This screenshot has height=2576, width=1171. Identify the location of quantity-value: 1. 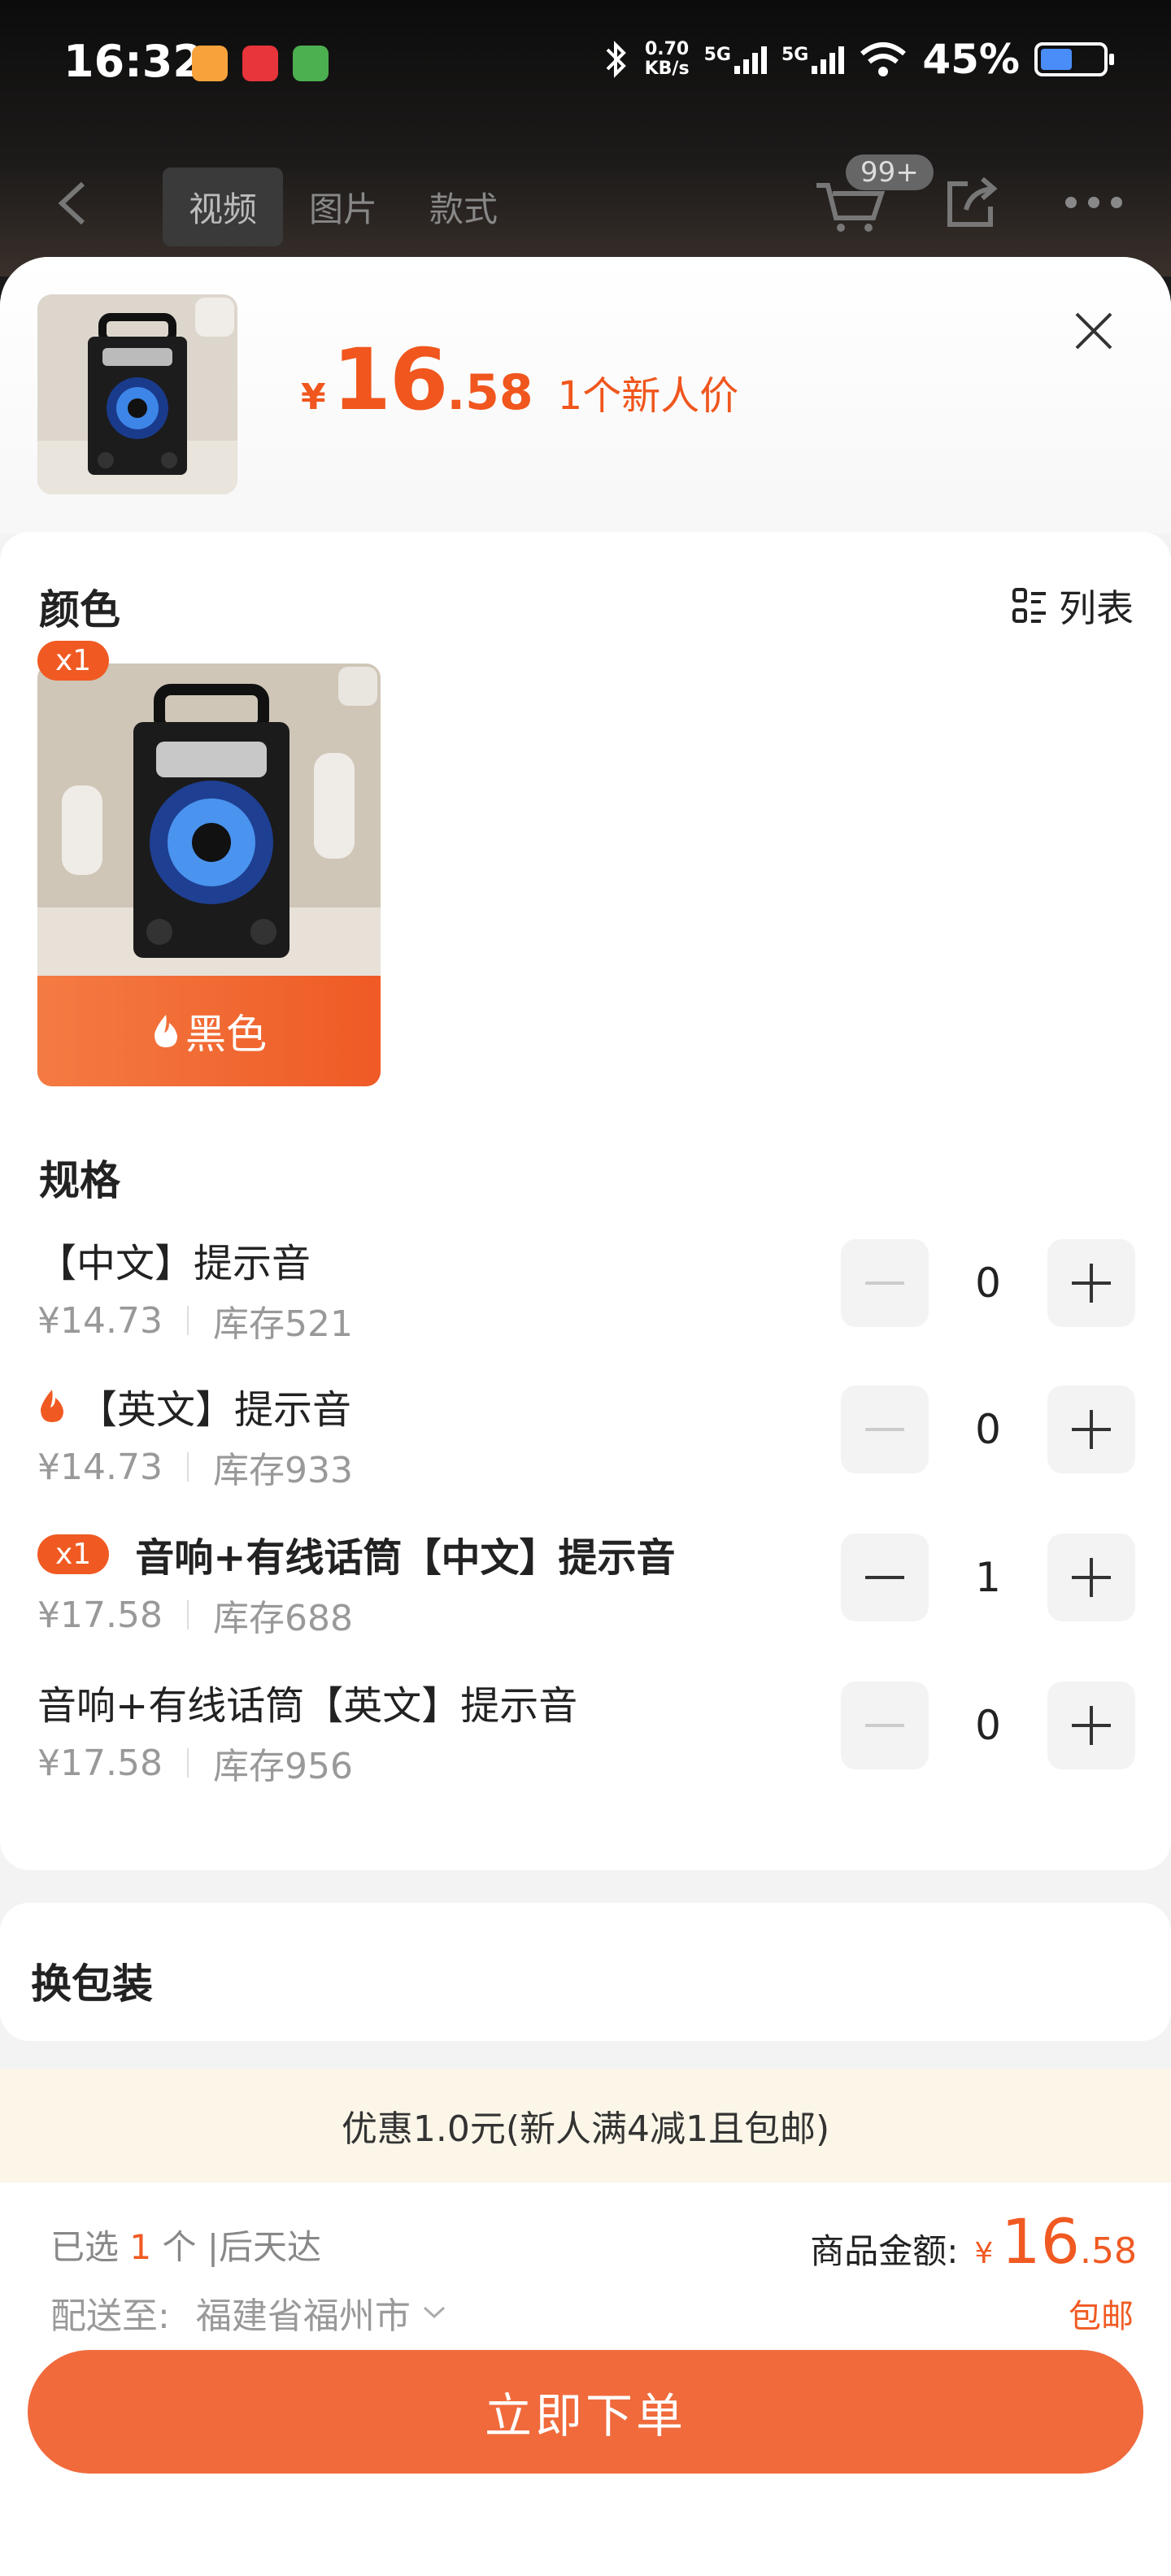
(988, 1578).